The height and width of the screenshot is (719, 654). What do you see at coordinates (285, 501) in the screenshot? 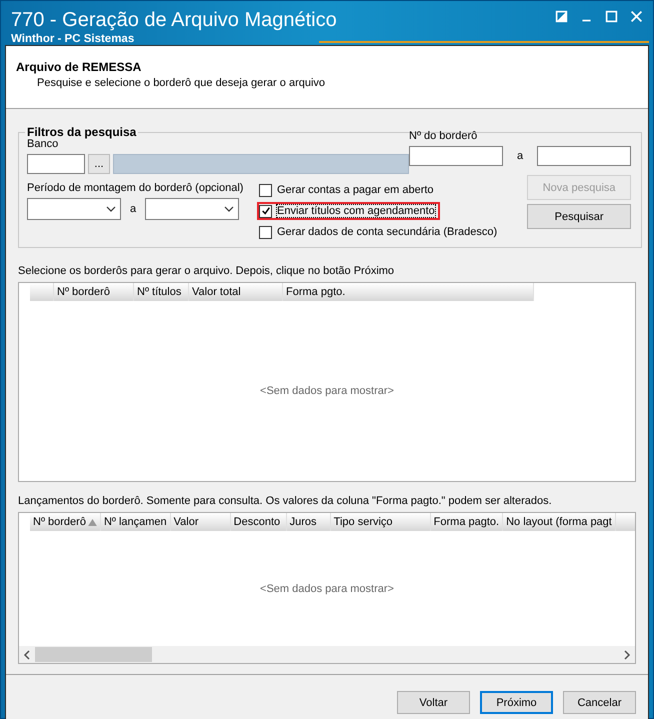
I see `grid-instruction: Lançamentos do borderô. Somente para consulta. Os valores da coluna "Forma pagto." podem ser alterados.` at bounding box center [285, 501].